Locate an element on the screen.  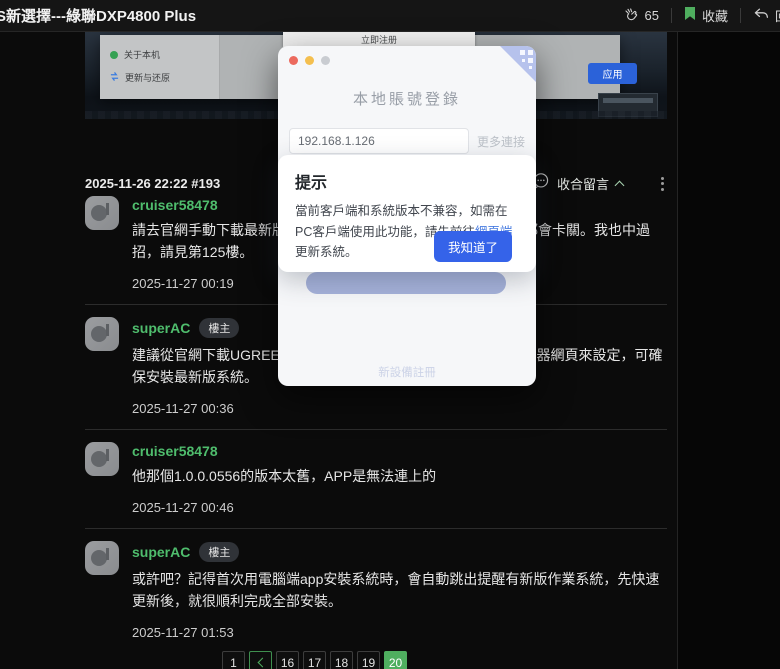
thread-title: S新選擇---綠聯DXP4800 Plus is located at coordinates (98, 16).